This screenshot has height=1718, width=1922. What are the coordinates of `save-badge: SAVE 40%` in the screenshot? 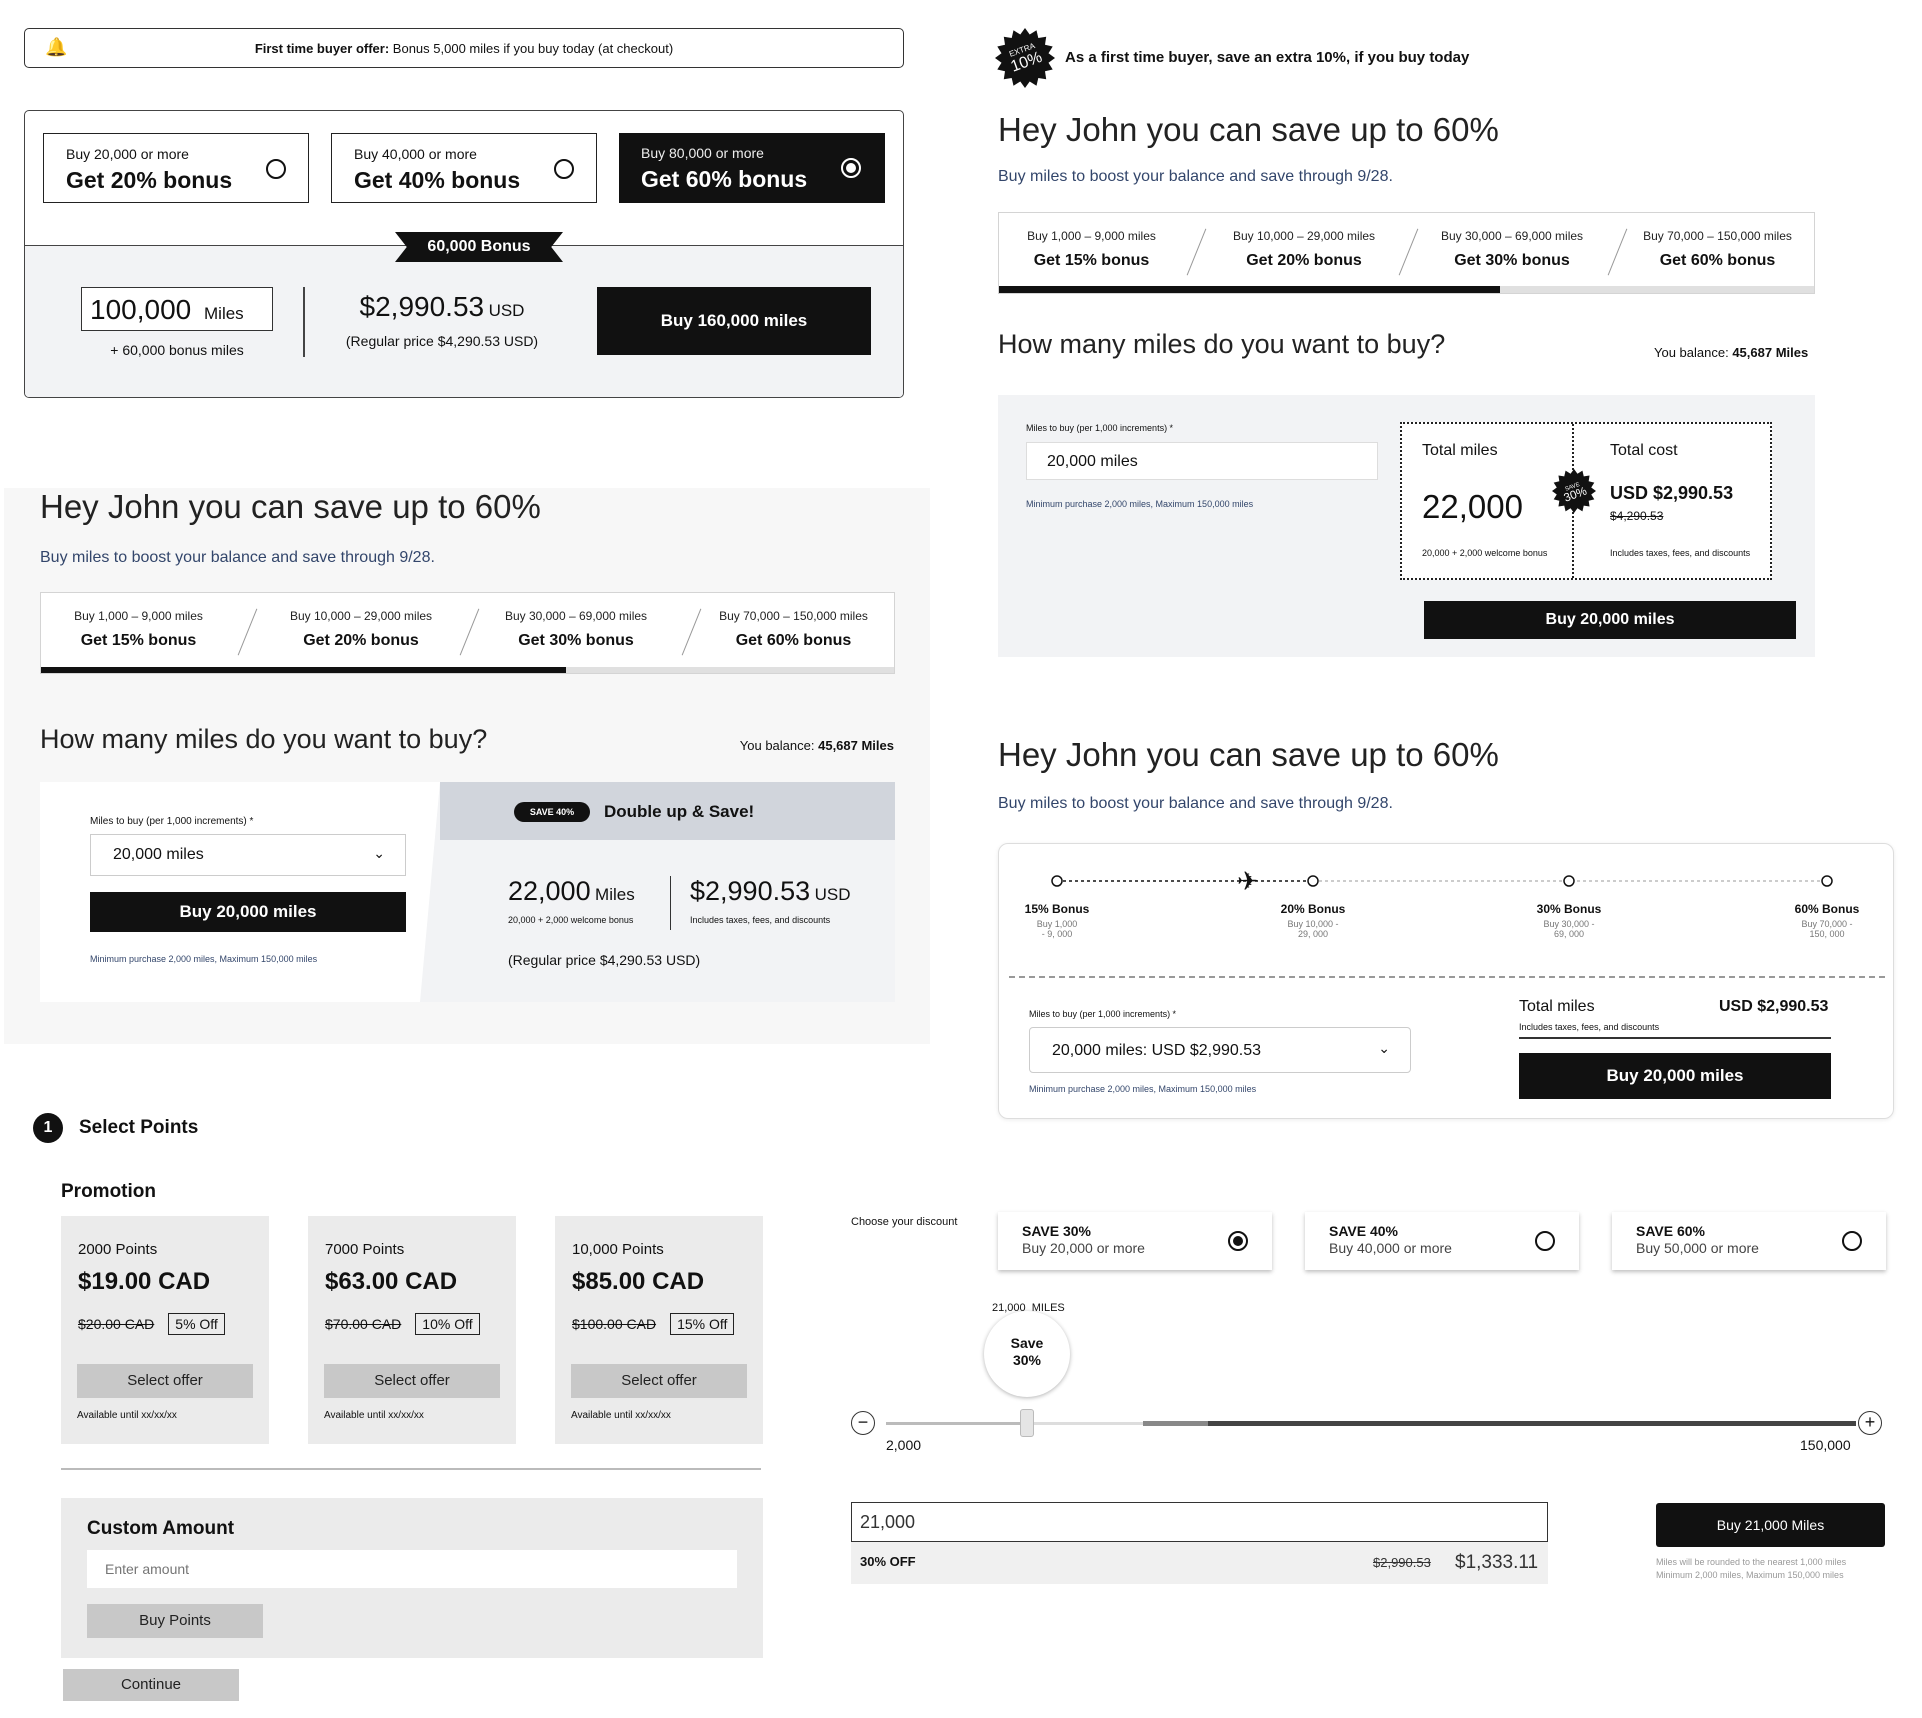 It's located at (552, 812).